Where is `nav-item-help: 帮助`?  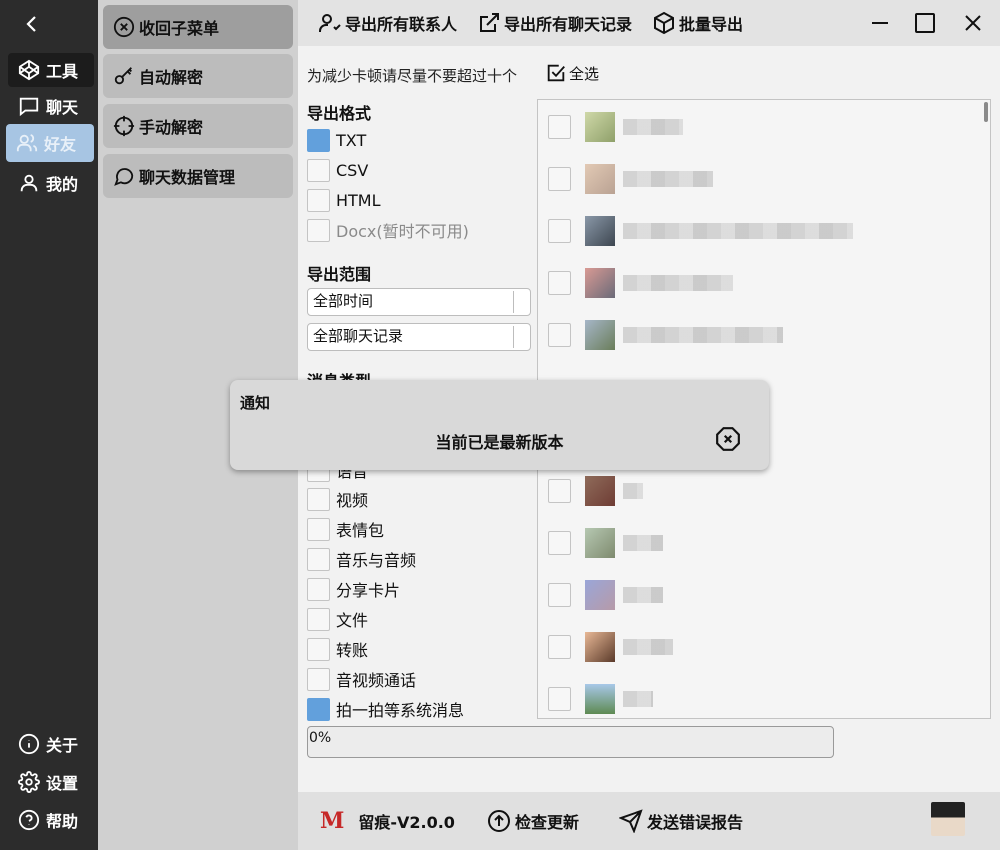 nav-item-help: 帮助 is located at coordinates (51, 820).